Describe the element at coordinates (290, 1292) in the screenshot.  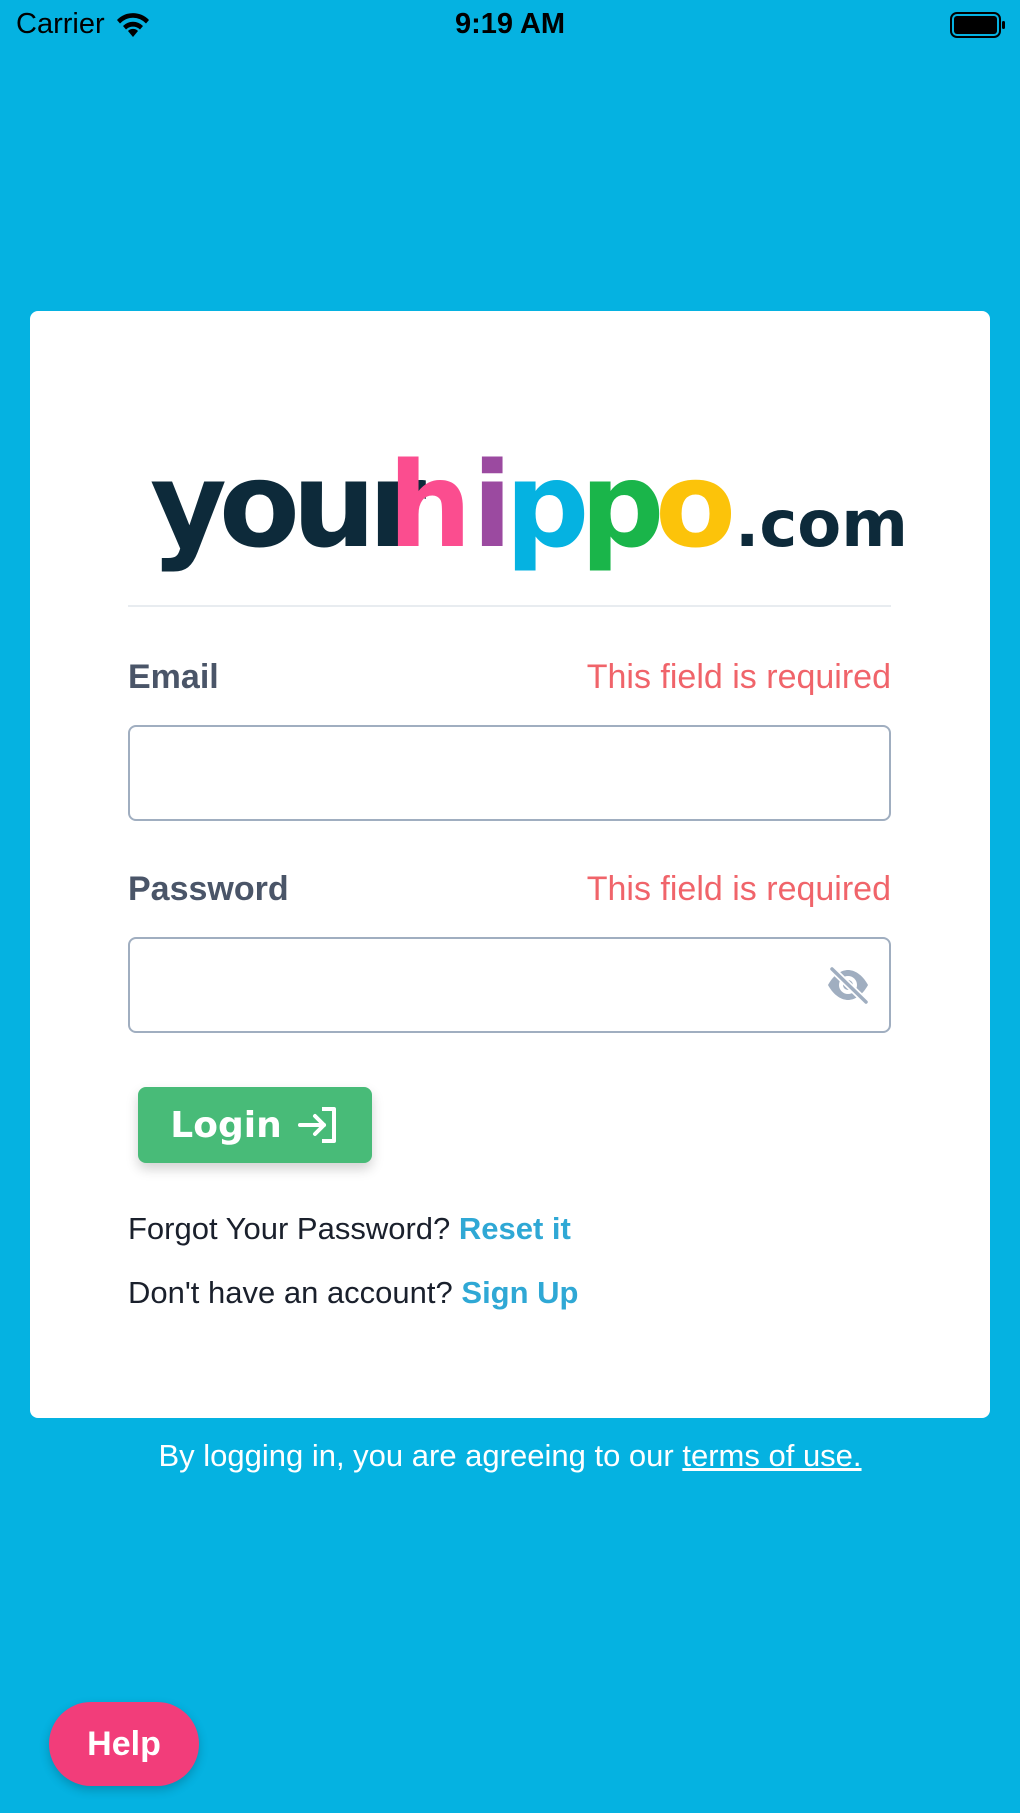
I see `signup-text: Don't have an account?` at that location.